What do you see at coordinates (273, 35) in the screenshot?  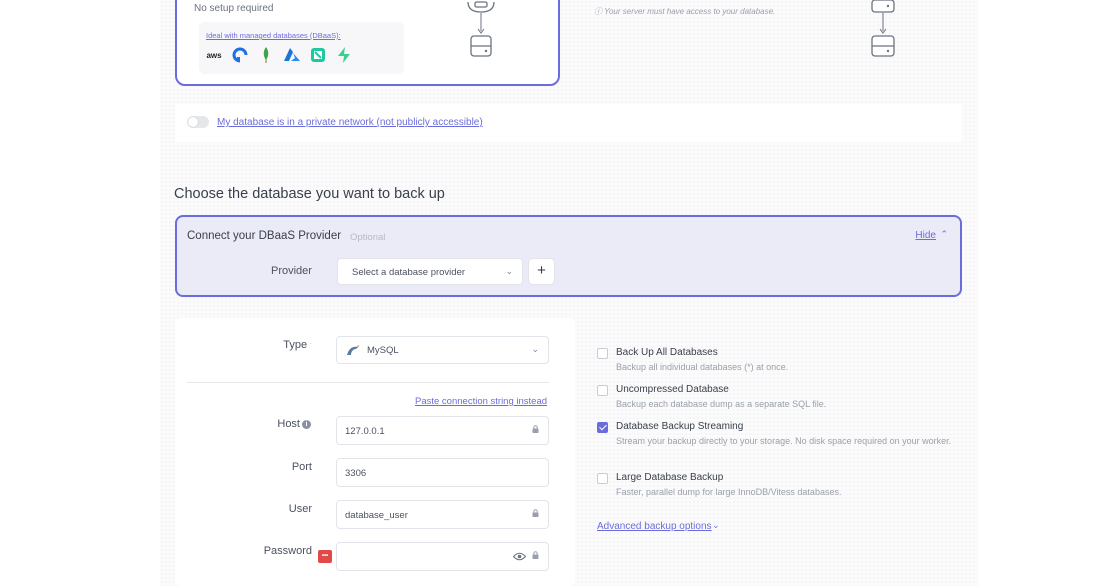 I see `dbaas-link: Ideal with managed databases (DBaaS):` at bounding box center [273, 35].